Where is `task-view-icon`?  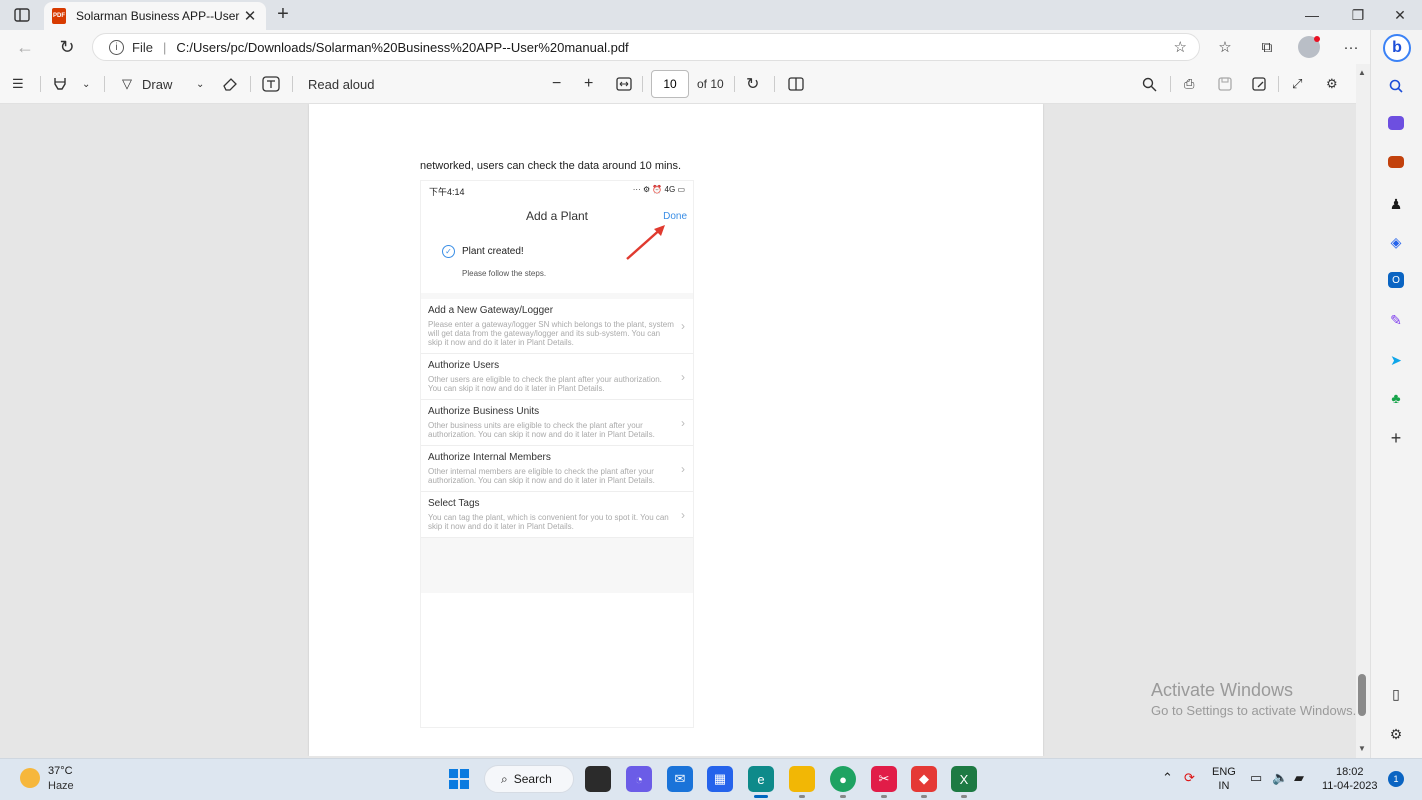 task-view-icon is located at coordinates (598, 779).